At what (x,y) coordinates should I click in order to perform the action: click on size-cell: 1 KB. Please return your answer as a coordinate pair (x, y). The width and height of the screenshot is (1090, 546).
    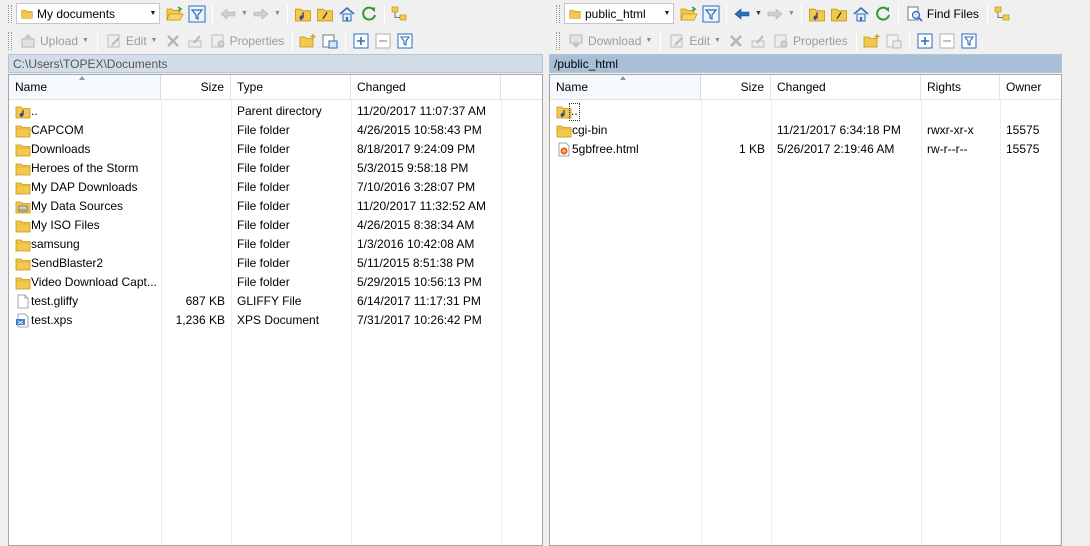
    Looking at the image, I should click on (751, 149).